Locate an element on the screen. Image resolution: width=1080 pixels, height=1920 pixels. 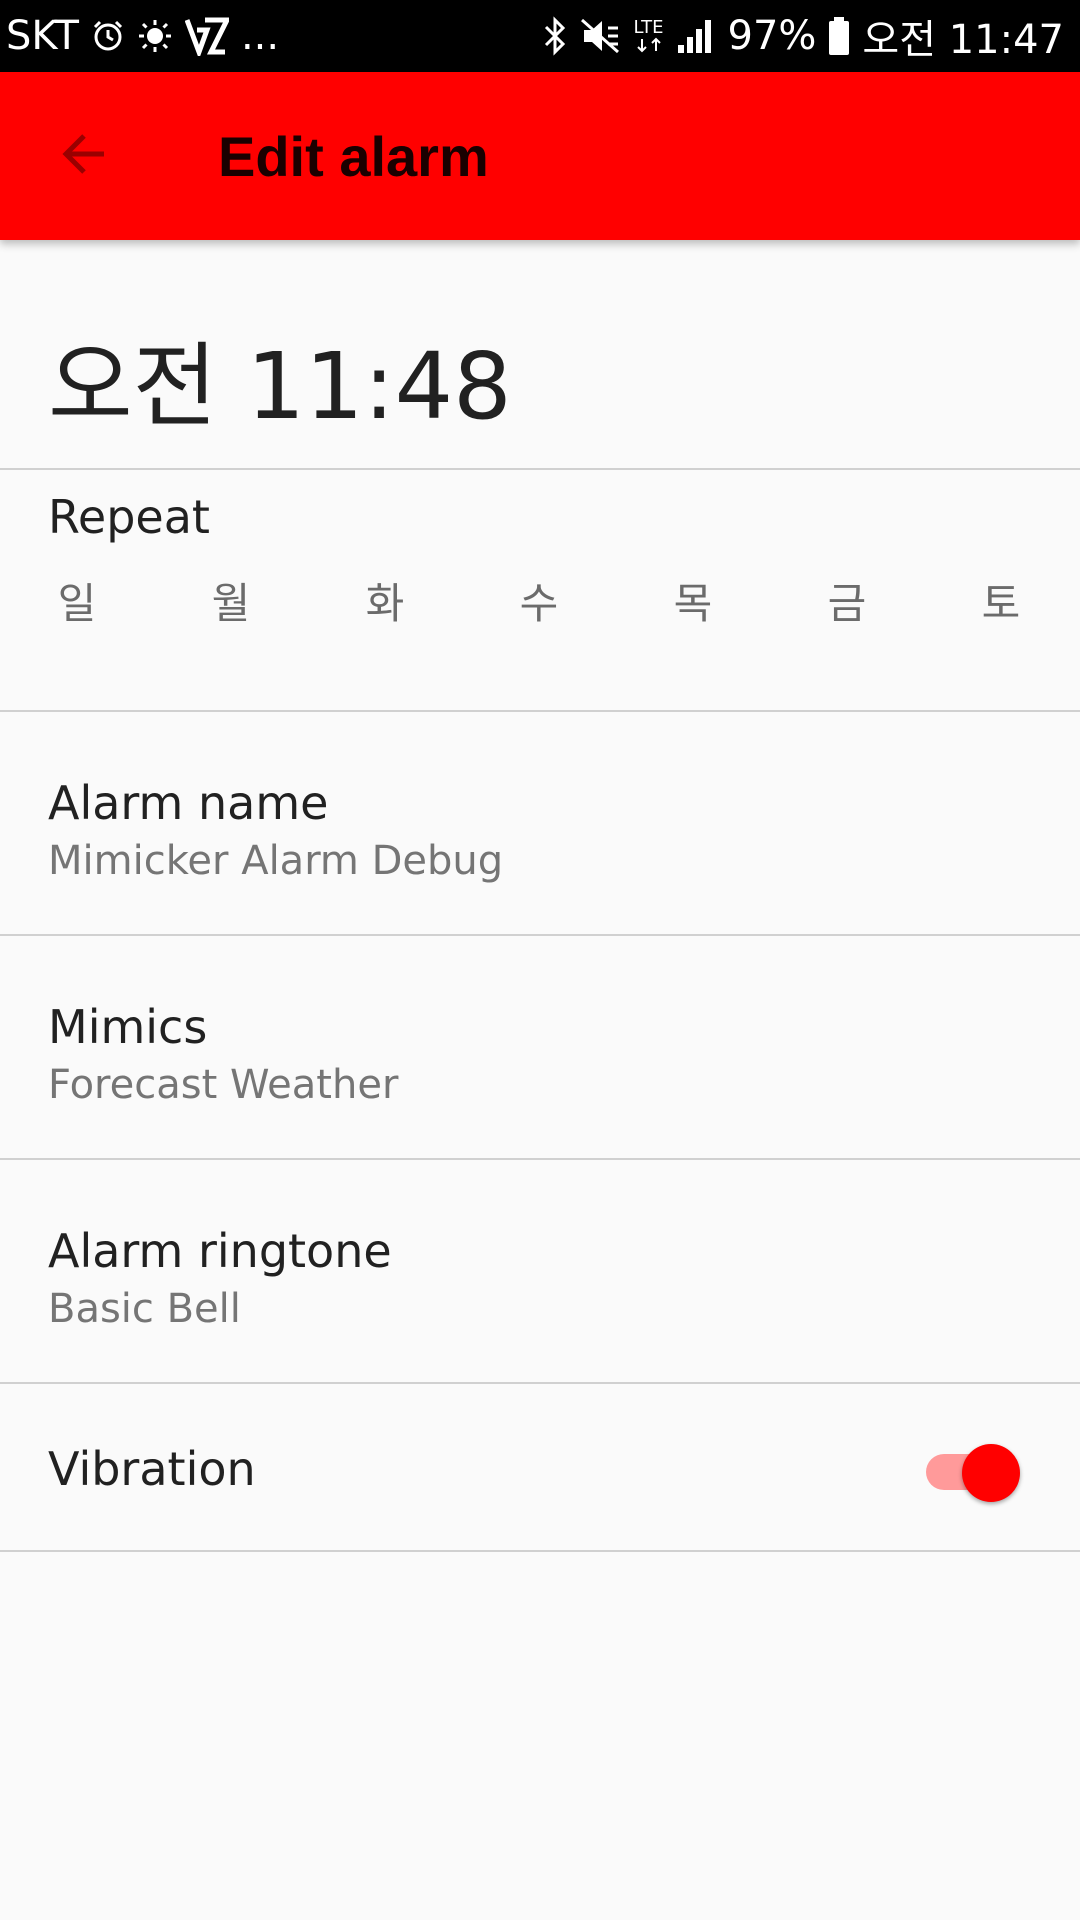
day-toggle-mon: 월 is located at coordinates (231, 600).